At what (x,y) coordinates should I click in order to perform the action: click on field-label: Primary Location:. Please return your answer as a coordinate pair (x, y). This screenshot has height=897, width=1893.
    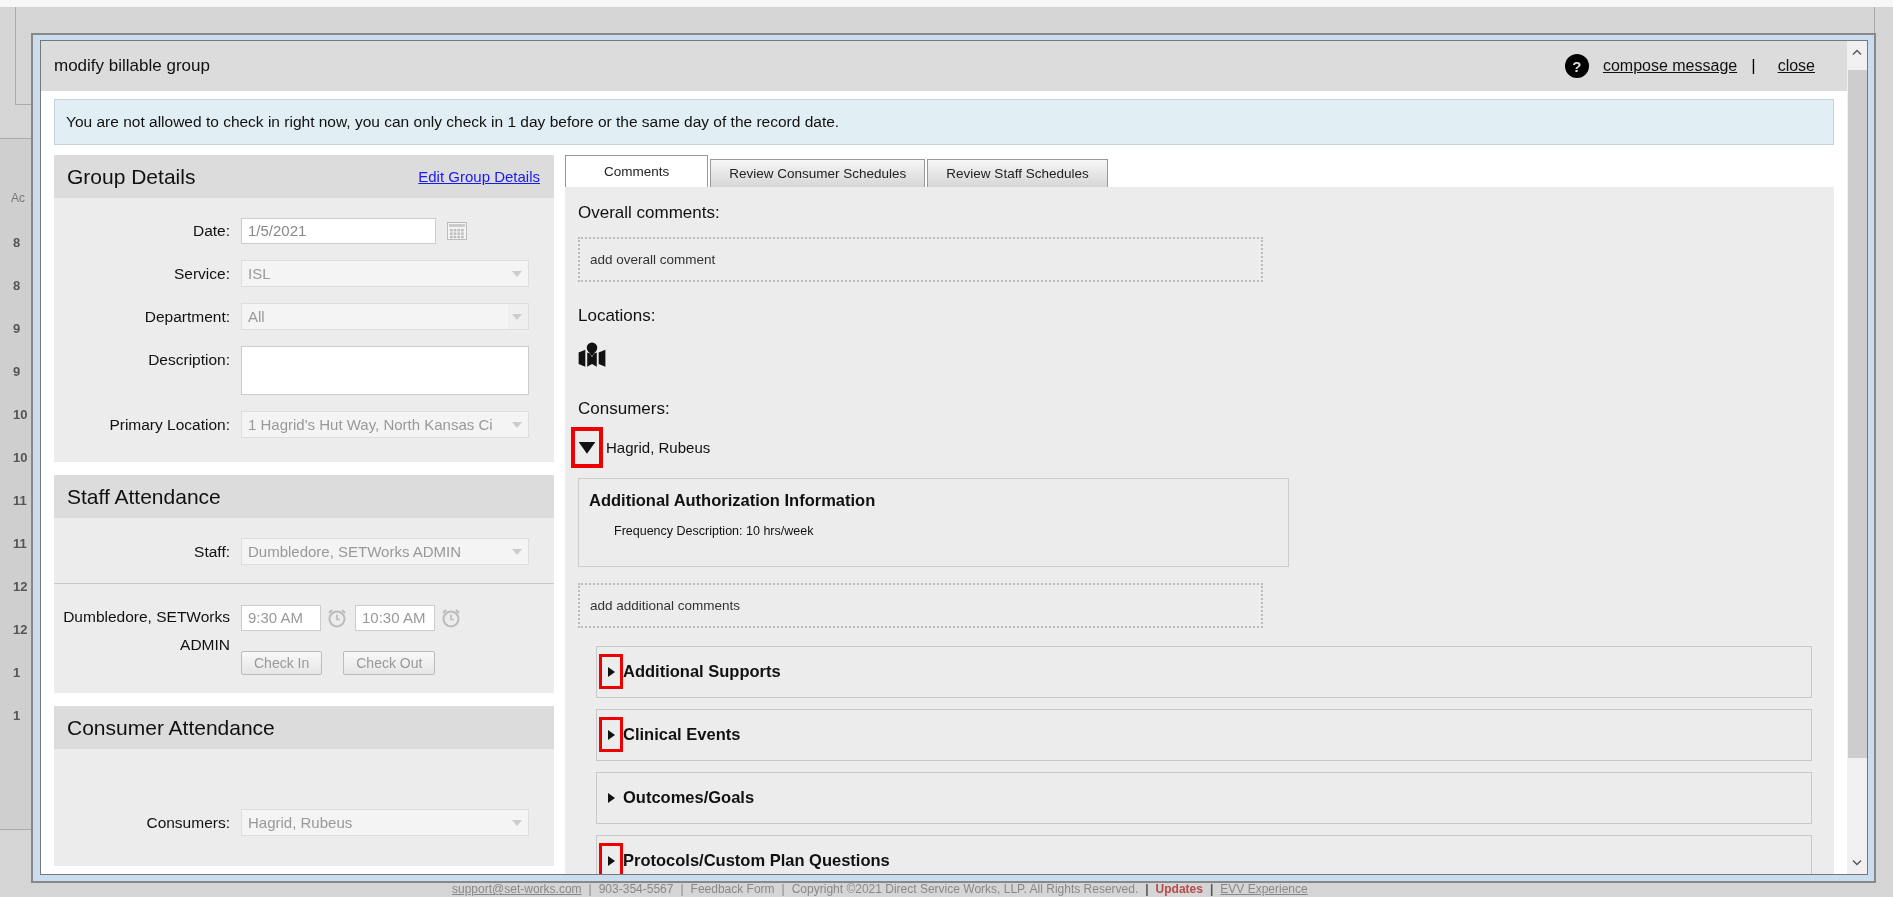
    Looking at the image, I should click on (169, 424).